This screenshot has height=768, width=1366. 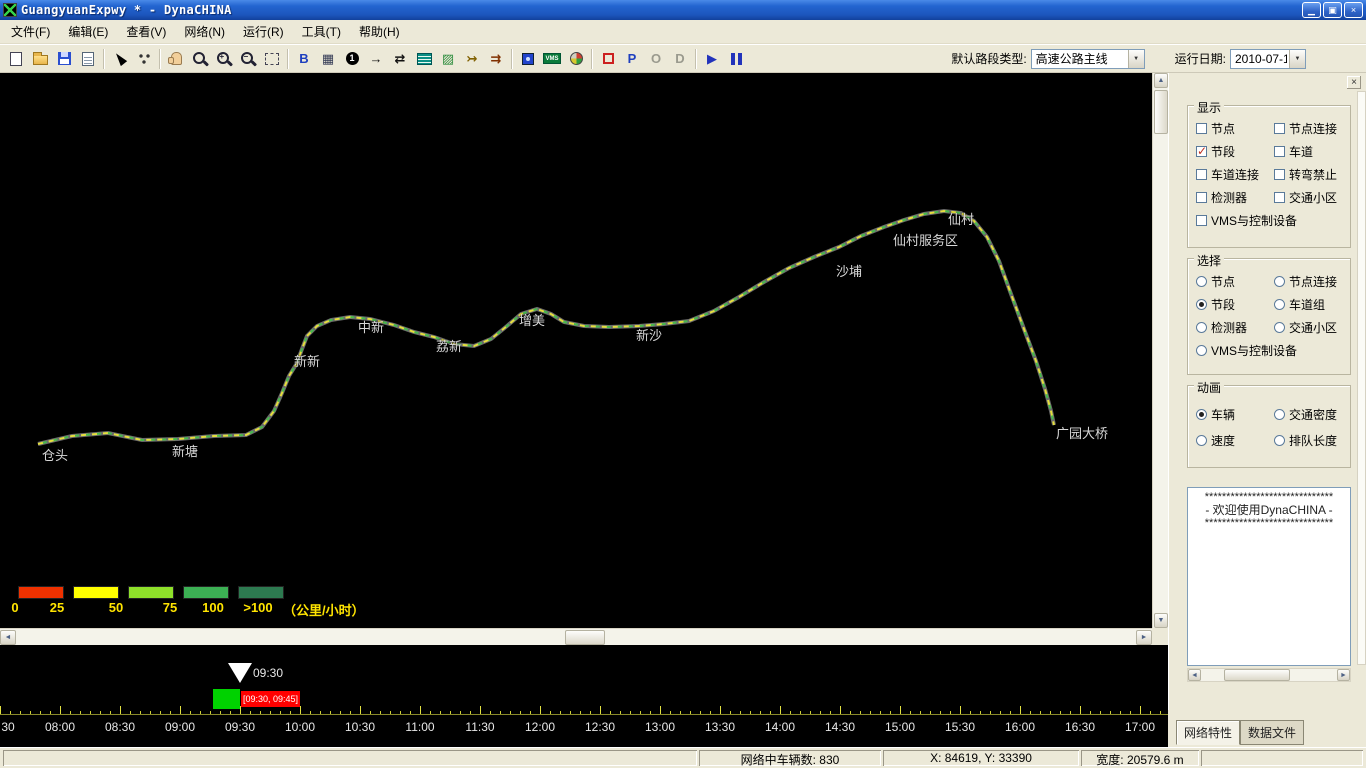 What do you see at coordinates (144, 58) in the screenshot?
I see `select-nodes-button` at bounding box center [144, 58].